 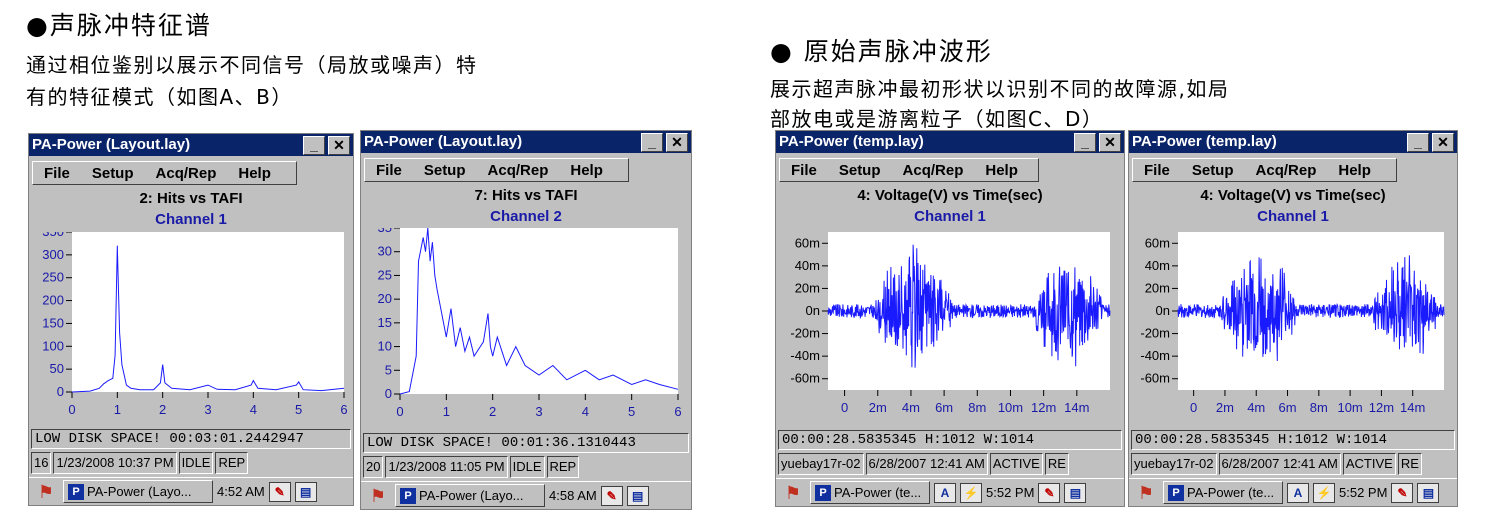 I want to click on y-tick-label: 60m, so click(x=807, y=242).